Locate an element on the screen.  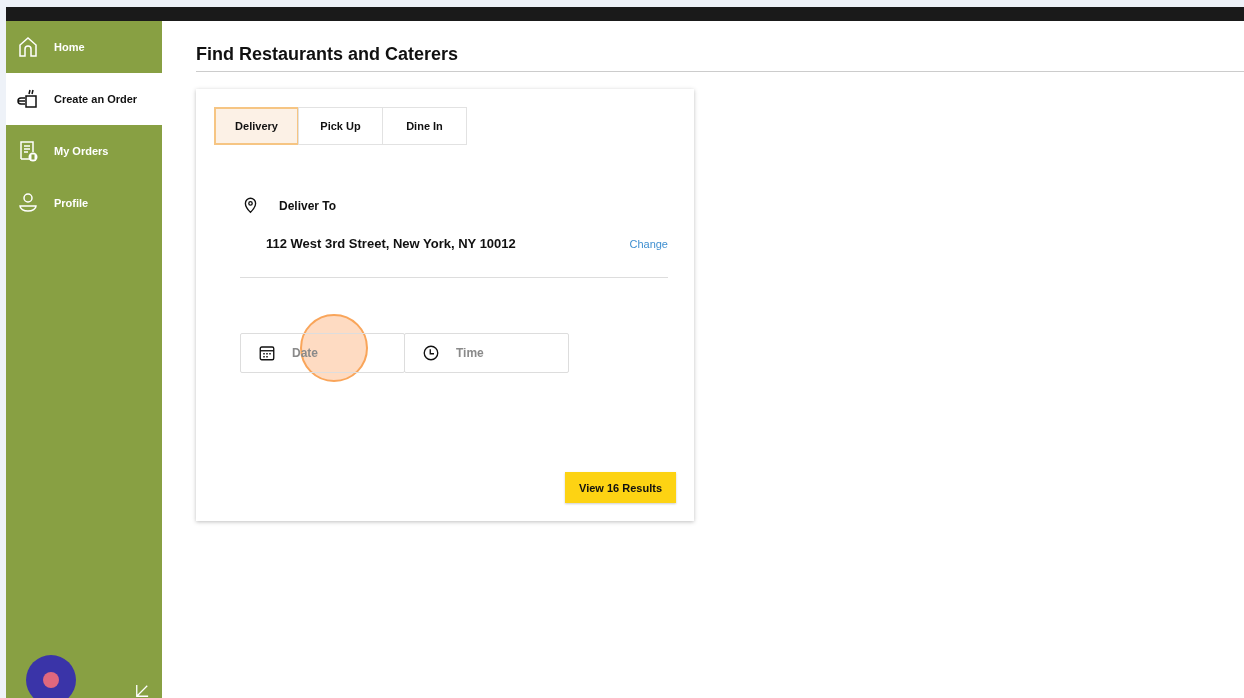
change-link: Change is located at coordinates (648, 243).